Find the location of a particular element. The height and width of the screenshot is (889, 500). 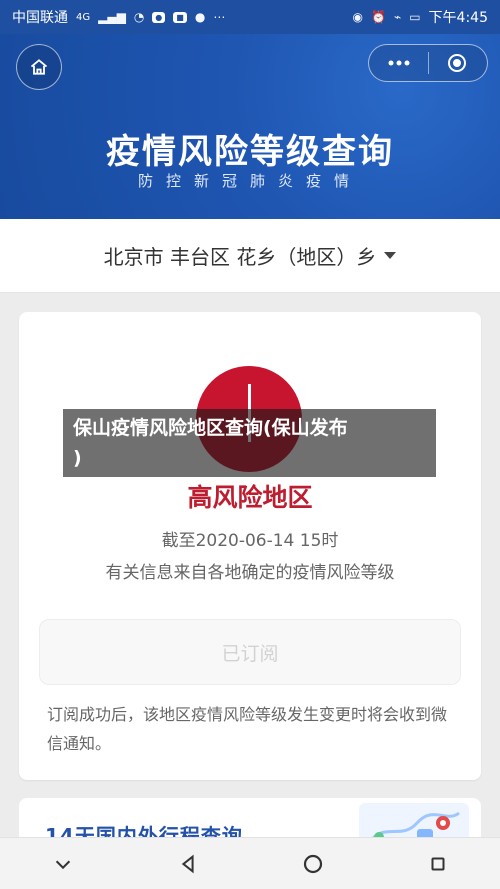

page-subtitle: 防控新冠肺炎疫情 is located at coordinates (249, 181).